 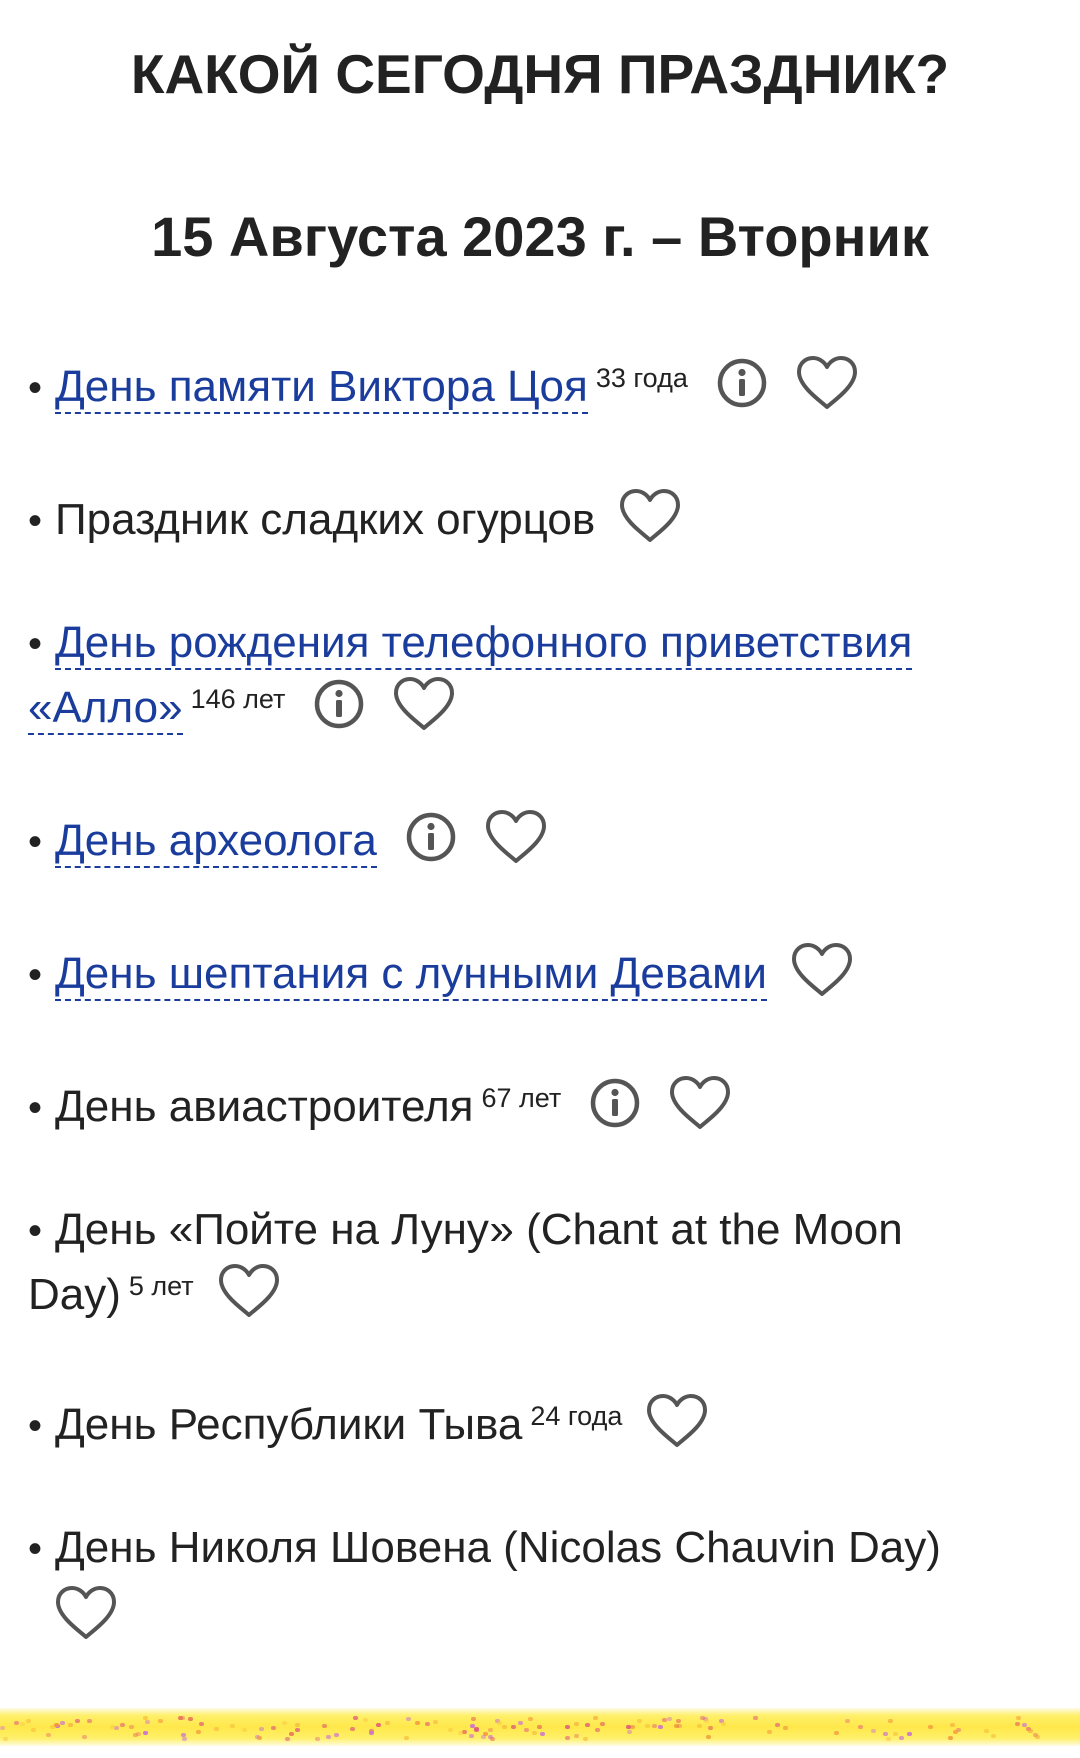 I want to click on holiday-link-continued: «Алло», so click(x=105, y=709).